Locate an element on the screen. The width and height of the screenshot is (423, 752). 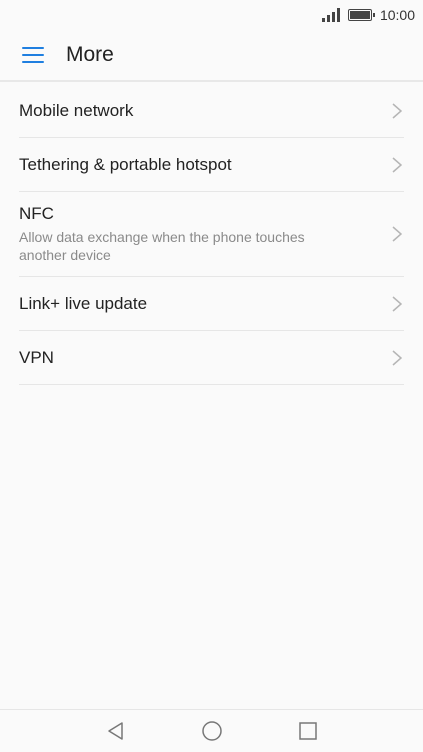
list-item-link-live-update: Link+ live update is located at coordinates (211, 304).